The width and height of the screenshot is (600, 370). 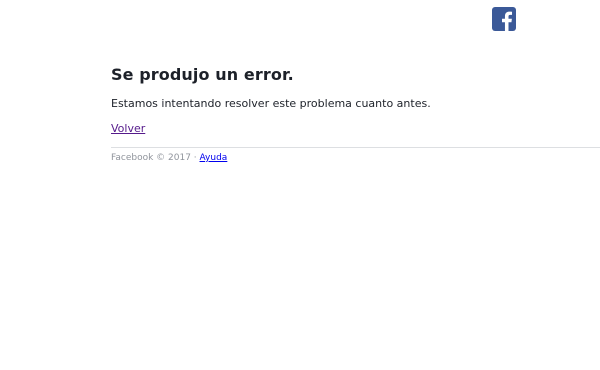 I want to click on footer-copyright: Facebook © 2017, so click(x=151, y=158).